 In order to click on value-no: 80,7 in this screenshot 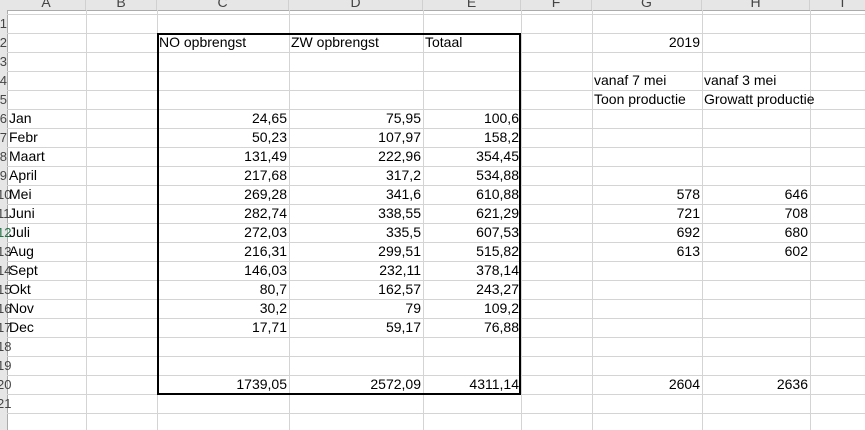, I will do `click(223, 289)`.